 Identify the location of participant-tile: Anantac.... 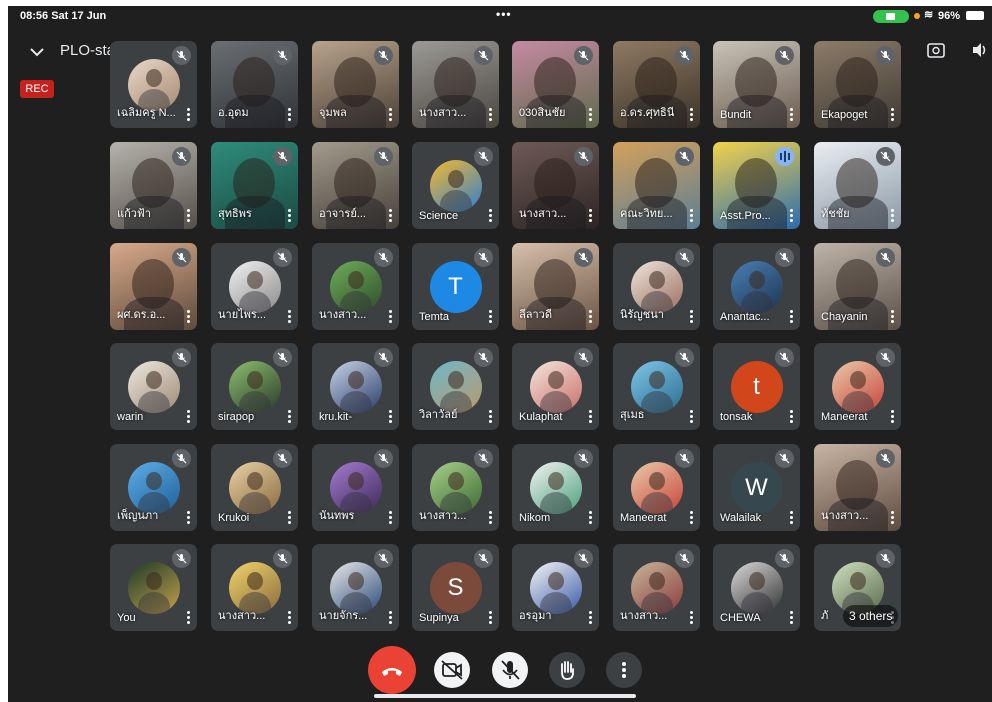
(756, 286).